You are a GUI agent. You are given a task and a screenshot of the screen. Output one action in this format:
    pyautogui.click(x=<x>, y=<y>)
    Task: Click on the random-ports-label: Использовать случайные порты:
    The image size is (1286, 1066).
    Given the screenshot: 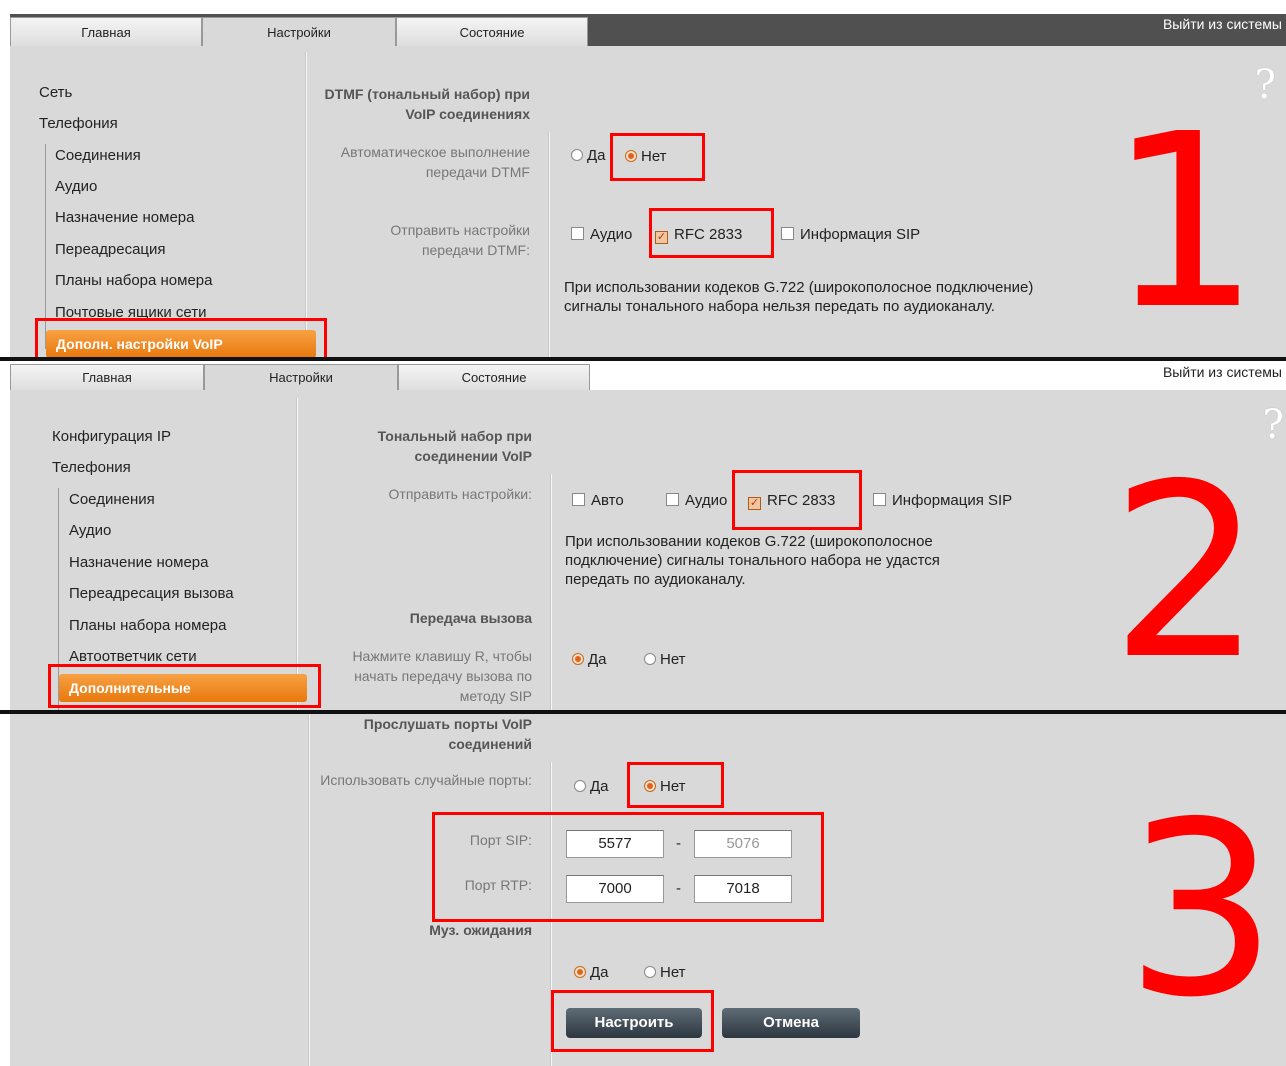 What is the action you would take?
    pyautogui.click(x=426, y=780)
    